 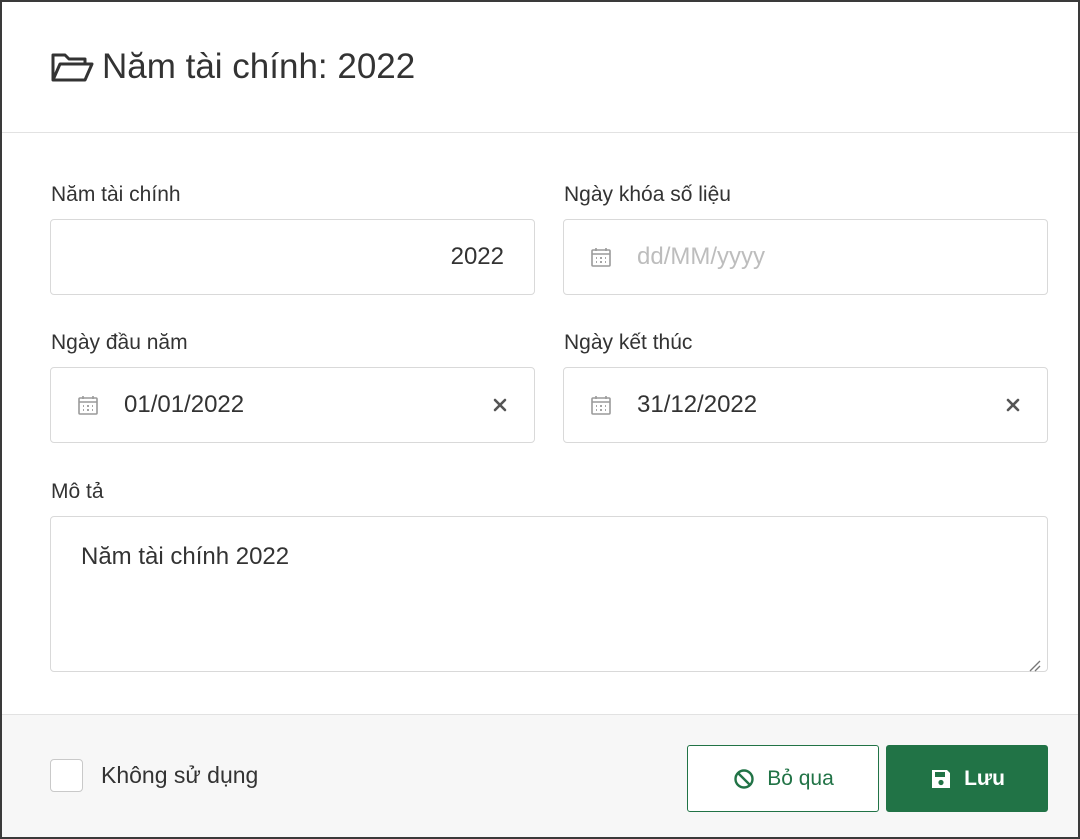 I want to click on start-date-label: Ngày đầu năm, so click(x=119, y=342).